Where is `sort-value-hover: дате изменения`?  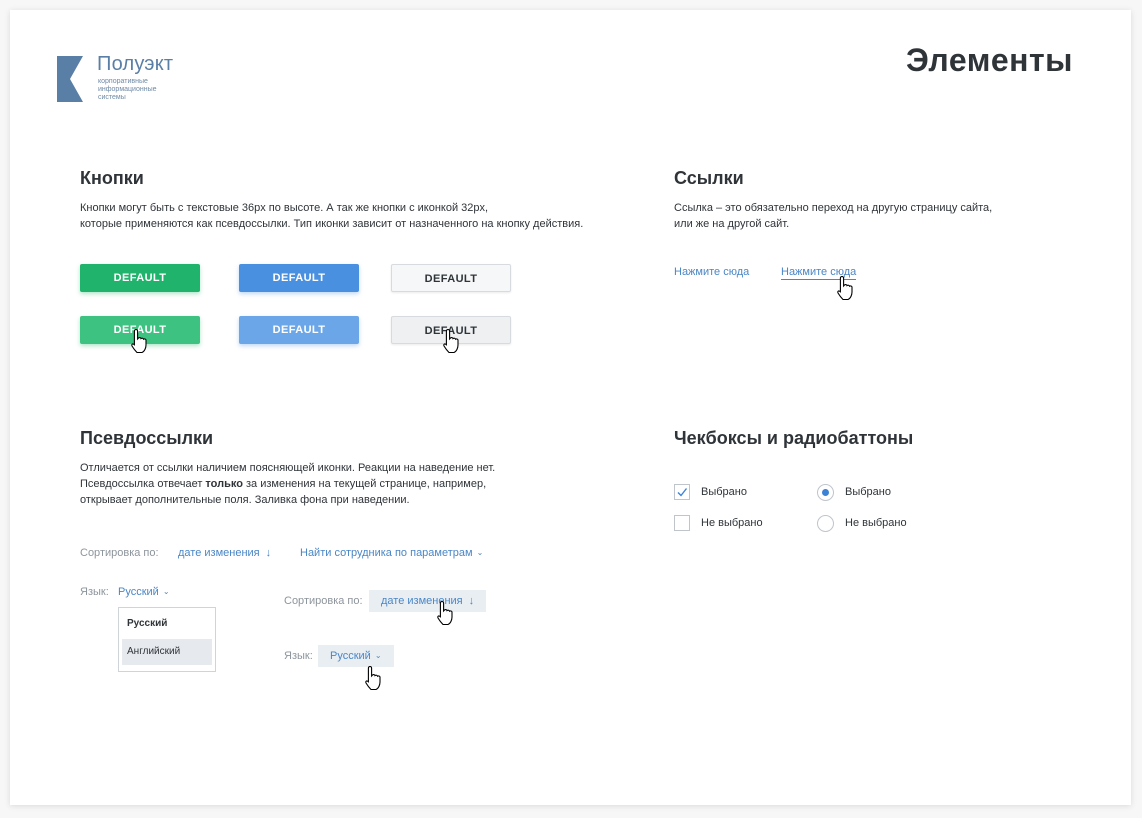 sort-value-hover: дате изменения is located at coordinates (422, 601).